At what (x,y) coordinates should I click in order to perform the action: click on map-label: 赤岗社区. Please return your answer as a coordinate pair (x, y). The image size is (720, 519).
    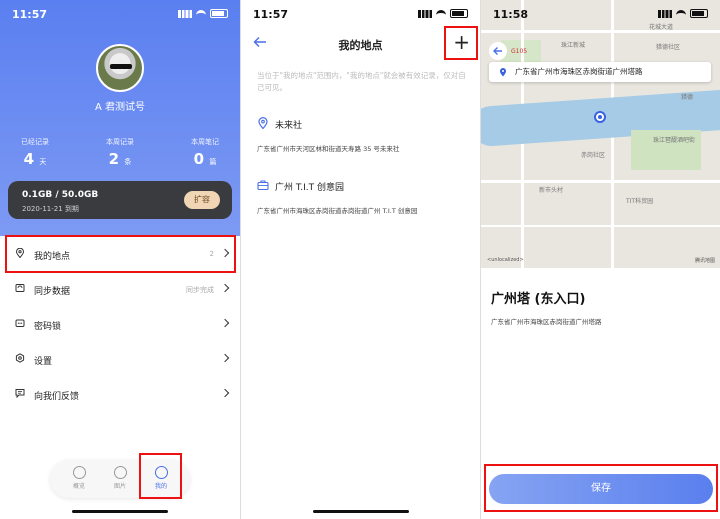
    Looking at the image, I should click on (593, 155).